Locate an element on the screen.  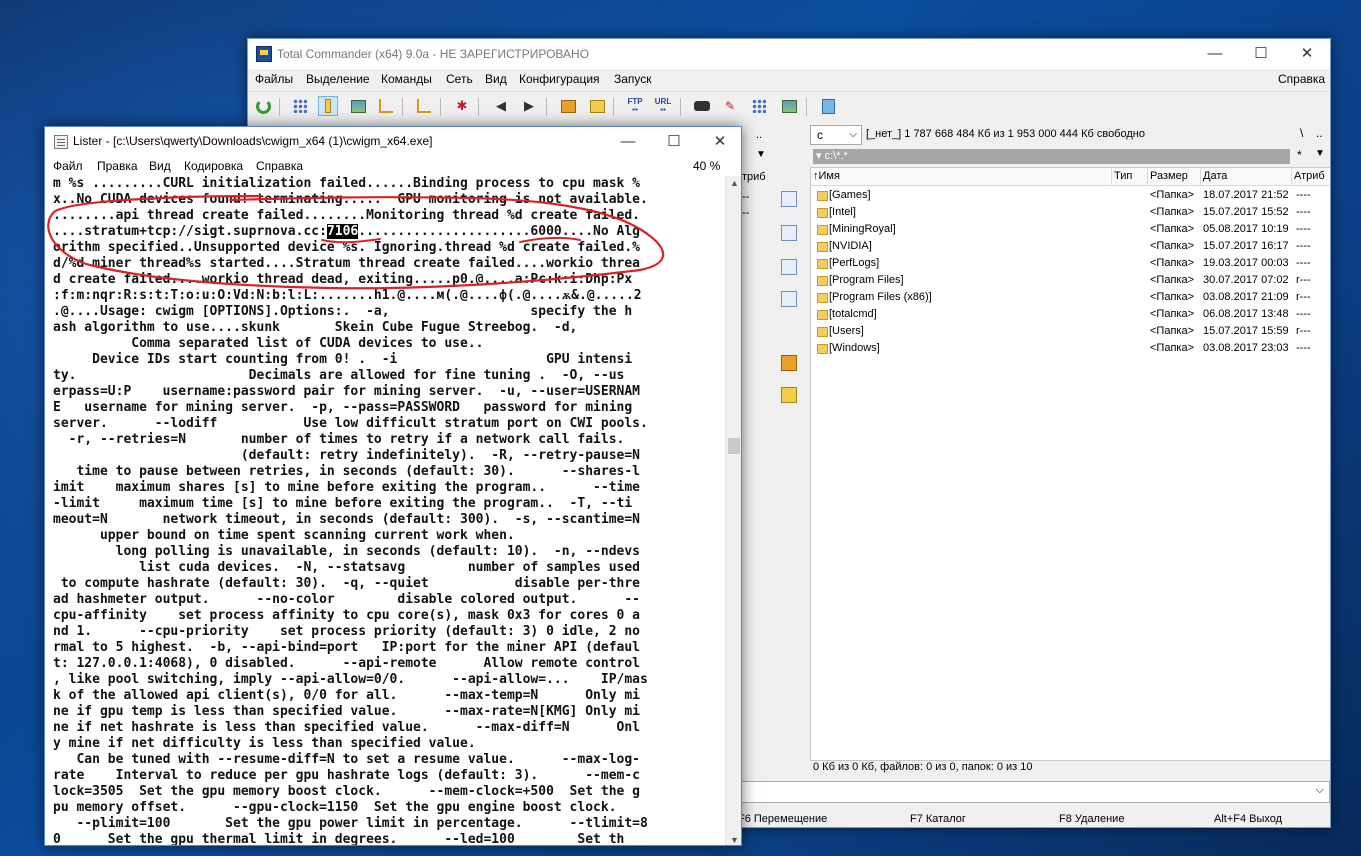
f7-mkdir-button: F7 Каталог is located at coordinates (938, 819).